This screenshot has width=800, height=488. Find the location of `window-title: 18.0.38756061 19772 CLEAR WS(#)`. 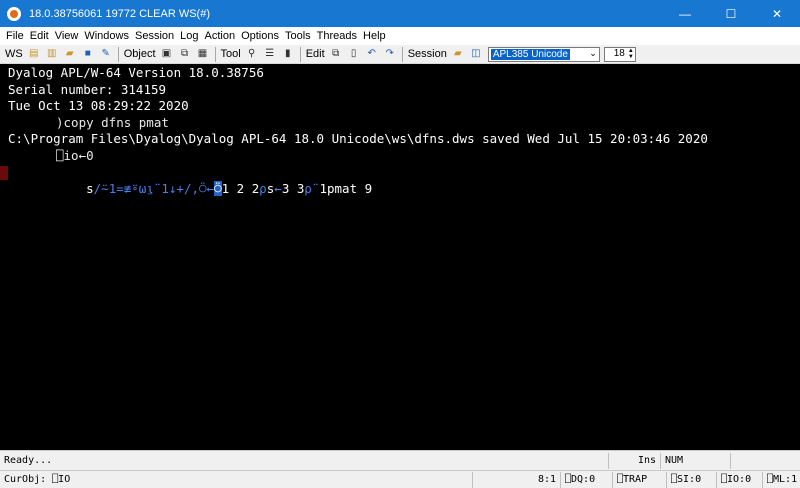

window-title: 18.0.38756061 19772 CLEAR WS(#) is located at coordinates (120, 13).